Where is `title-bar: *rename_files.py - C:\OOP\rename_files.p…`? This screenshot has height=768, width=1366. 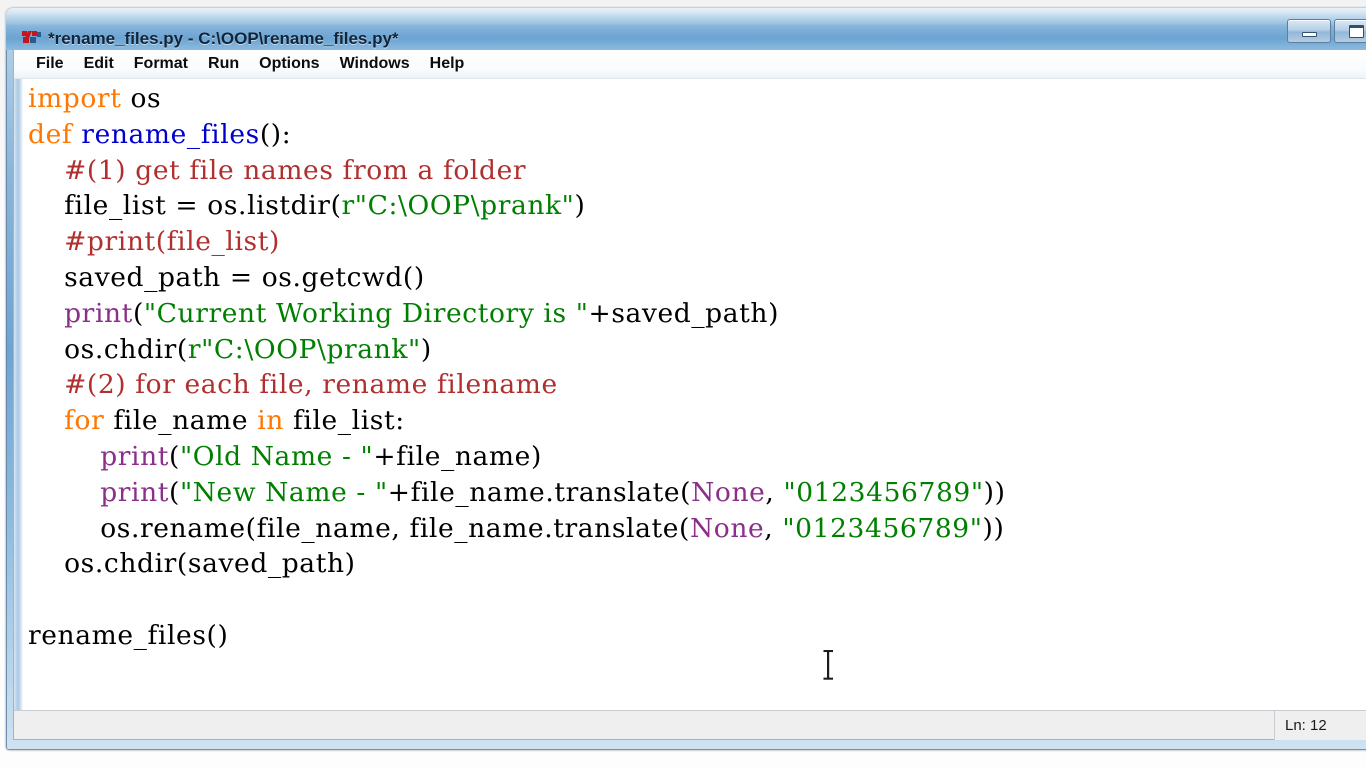 title-bar: *rename_files.py - C:\OOP\rename_files.p… is located at coordinates (686, 29).